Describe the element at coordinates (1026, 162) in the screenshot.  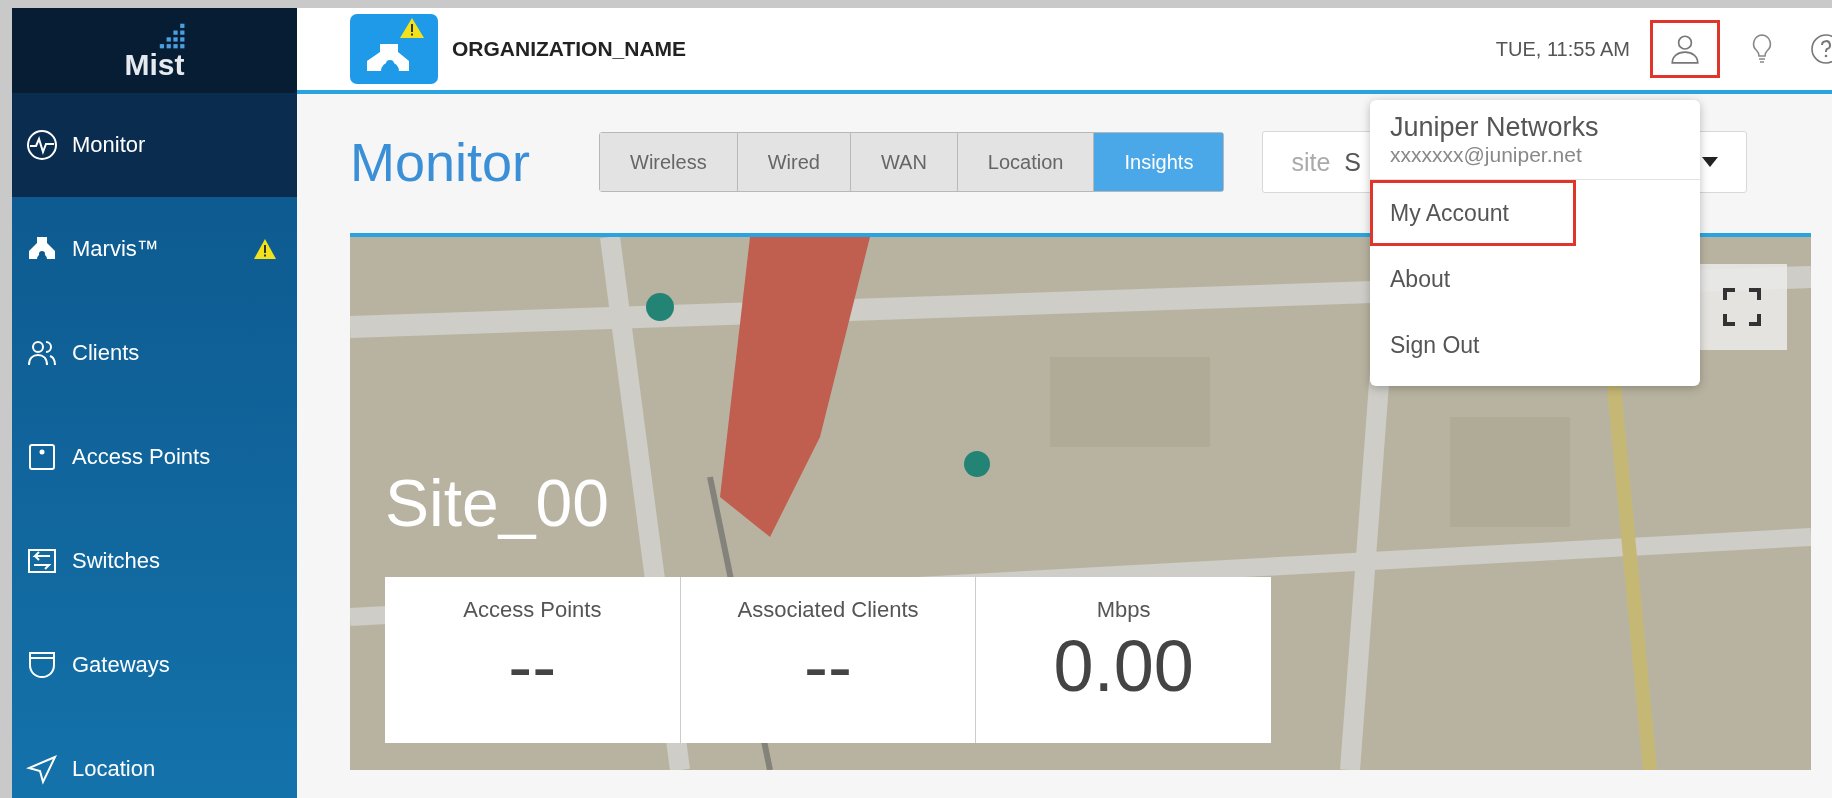
I see `tab: Location` at that location.